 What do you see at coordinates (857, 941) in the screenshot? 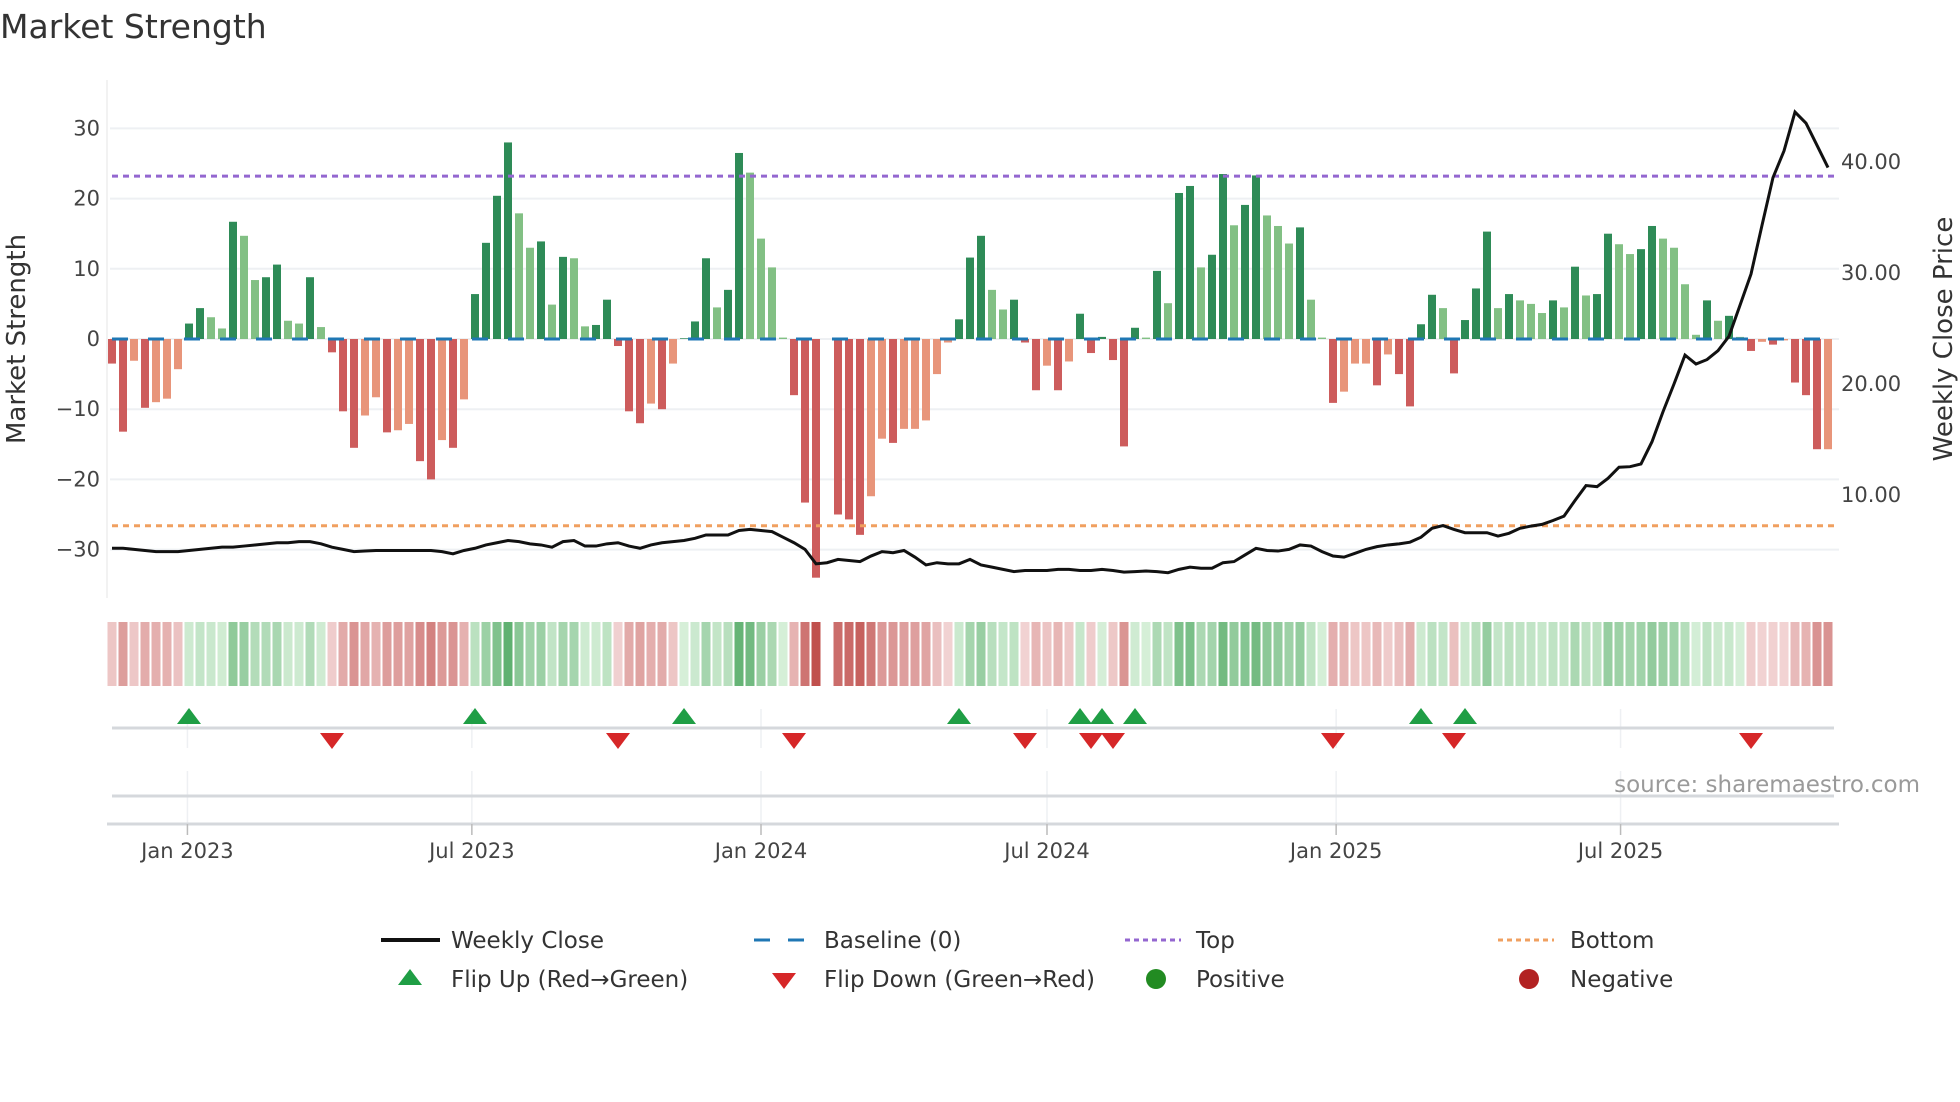
I see `legend-item-baseline: Baseline (0)` at bounding box center [857, 941].